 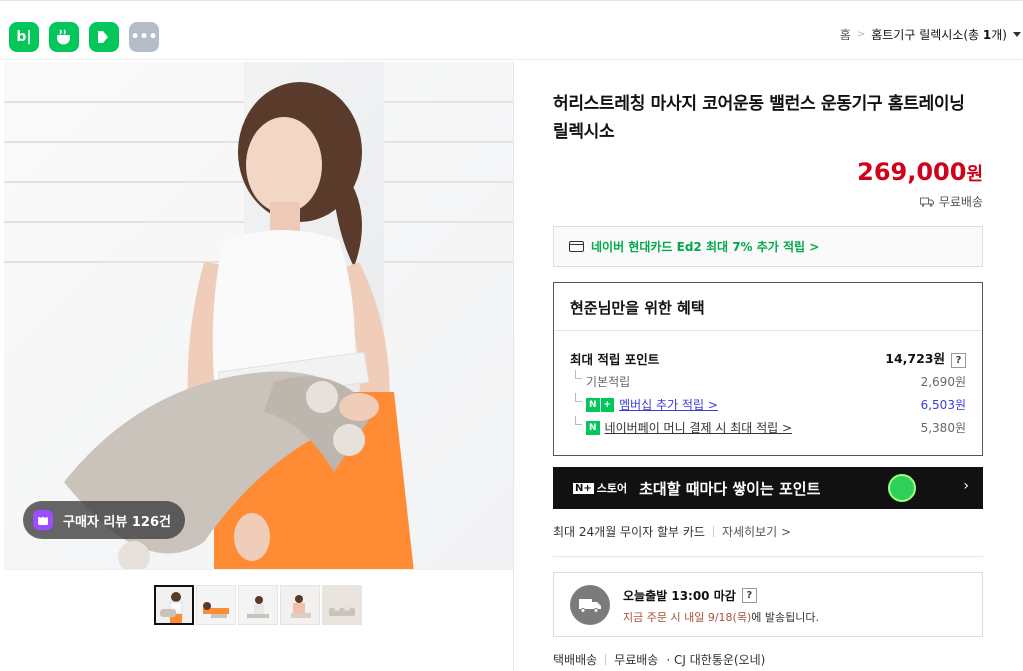 What do you see at coordinates (600, 488) in the screenshot?
I see `naver-plus-store-logo: N+ 스토어` at bounding box center [600, 488].